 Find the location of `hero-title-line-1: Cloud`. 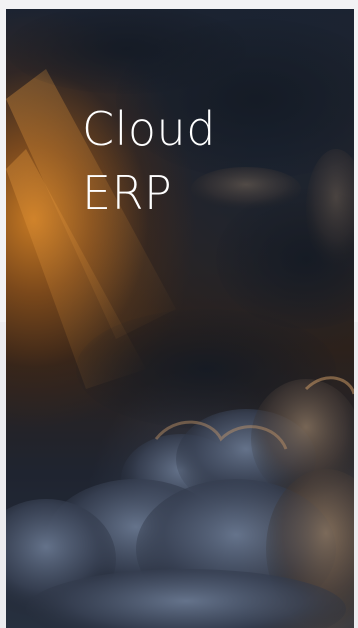

hero-title-line-1: Cloud is located at coordinates (149, 129).